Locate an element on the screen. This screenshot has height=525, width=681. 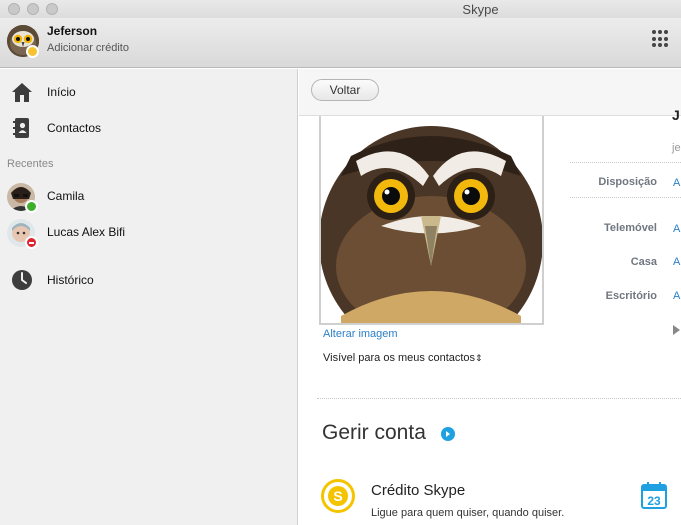
updown-arrows-icon: ⇕ is located at coordinates (479, 358).